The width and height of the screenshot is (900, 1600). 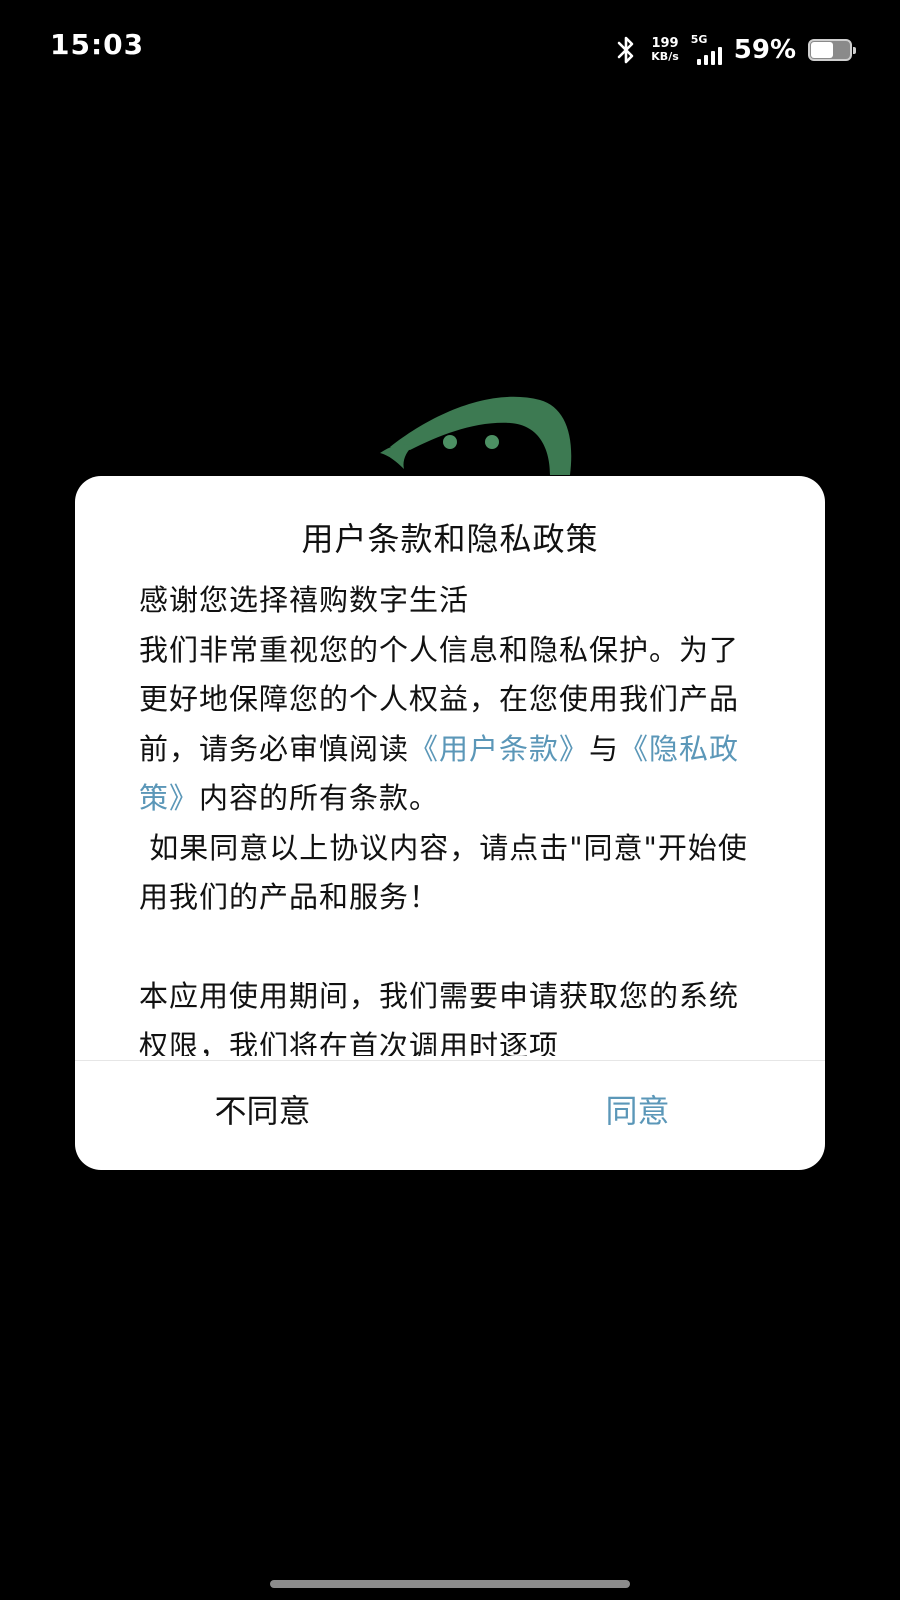 What do you see at coordinates (97, 44) in the screenshot?
I see `status-time: 15:03` at bounding box center [97, 44].